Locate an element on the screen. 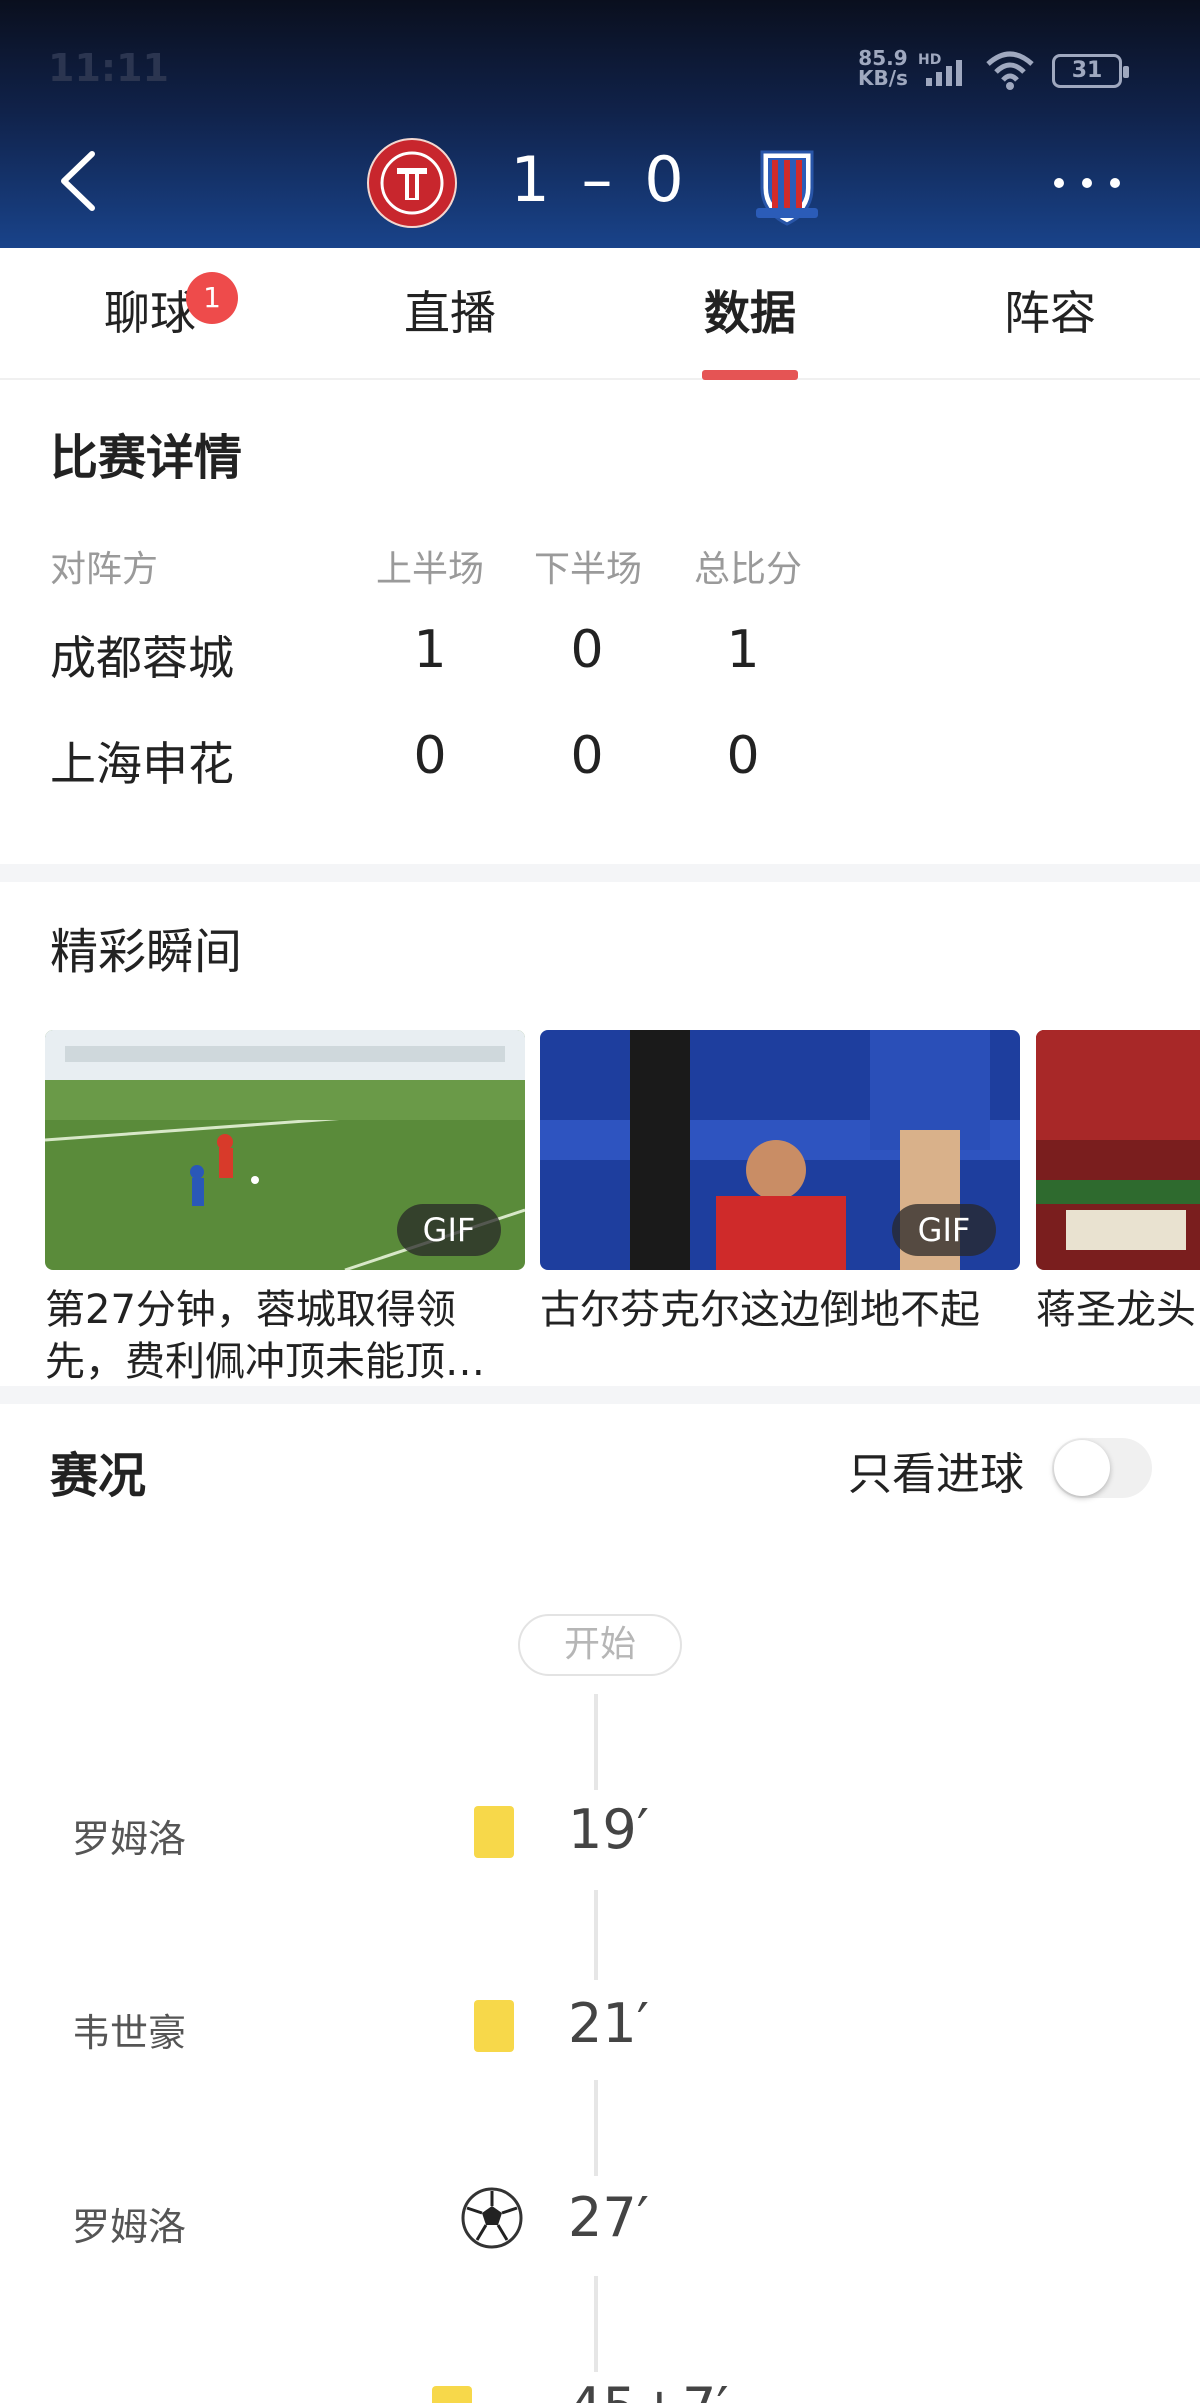 Image resolution: width=1200 pixels, height=2403 pixels. timeline-start: 开始 is located at coordinates (600, 1645).